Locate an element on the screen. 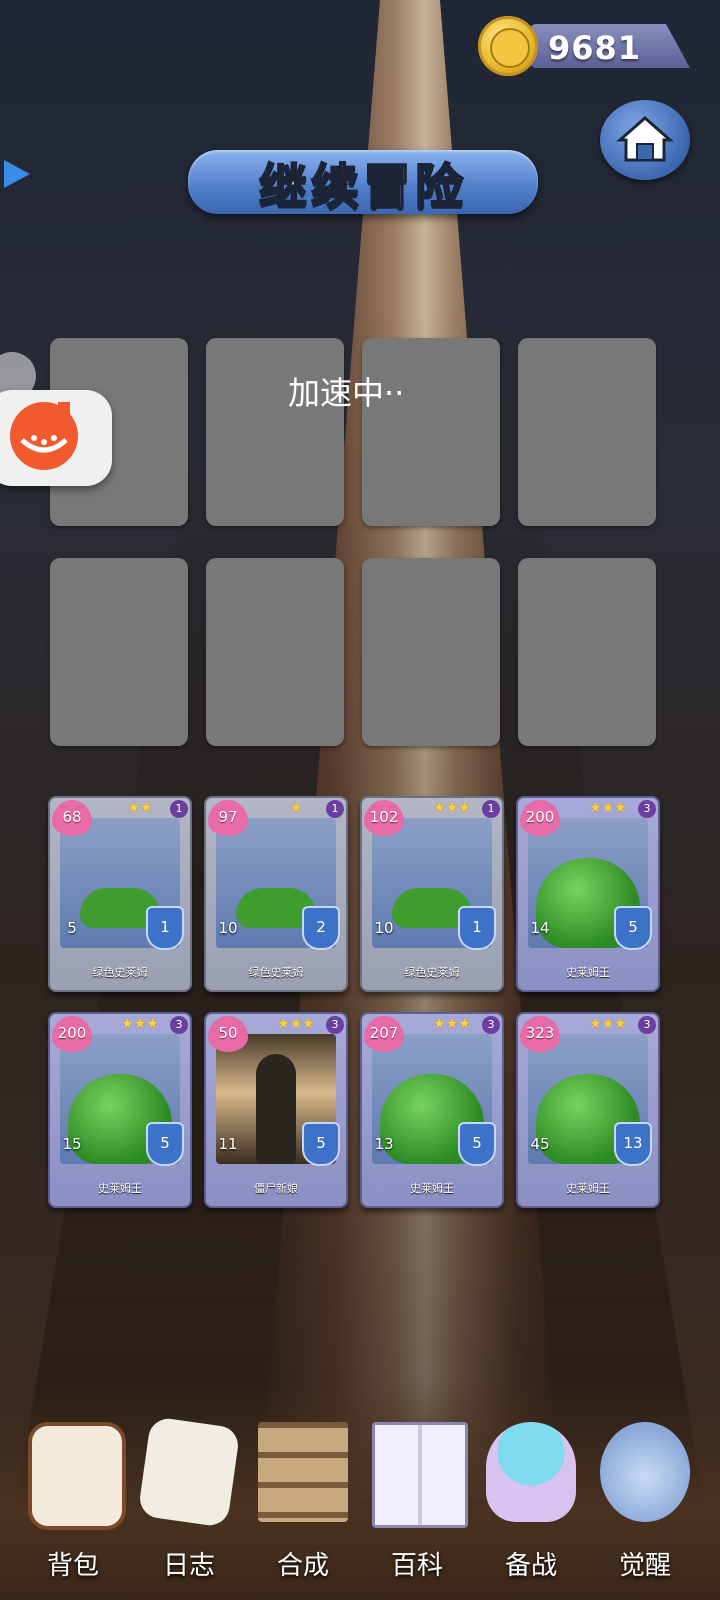 Image resolution: width=720 pixels, height=1600 pixels. nav-label: 合成 is located at coordinates (302, 1566).